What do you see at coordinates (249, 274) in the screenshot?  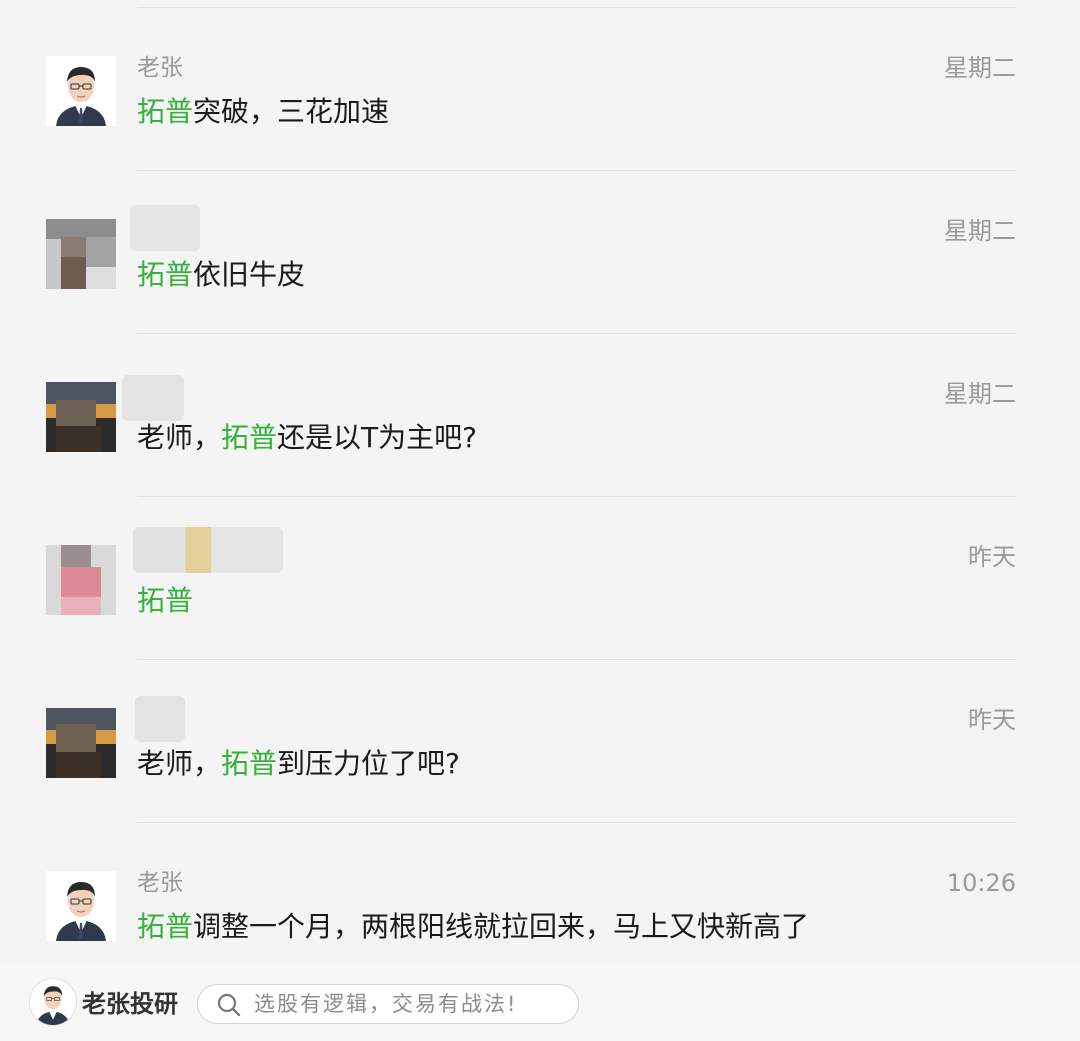 I see `message-suffix: 依旧牛皮` at bounding box center [249, 274].